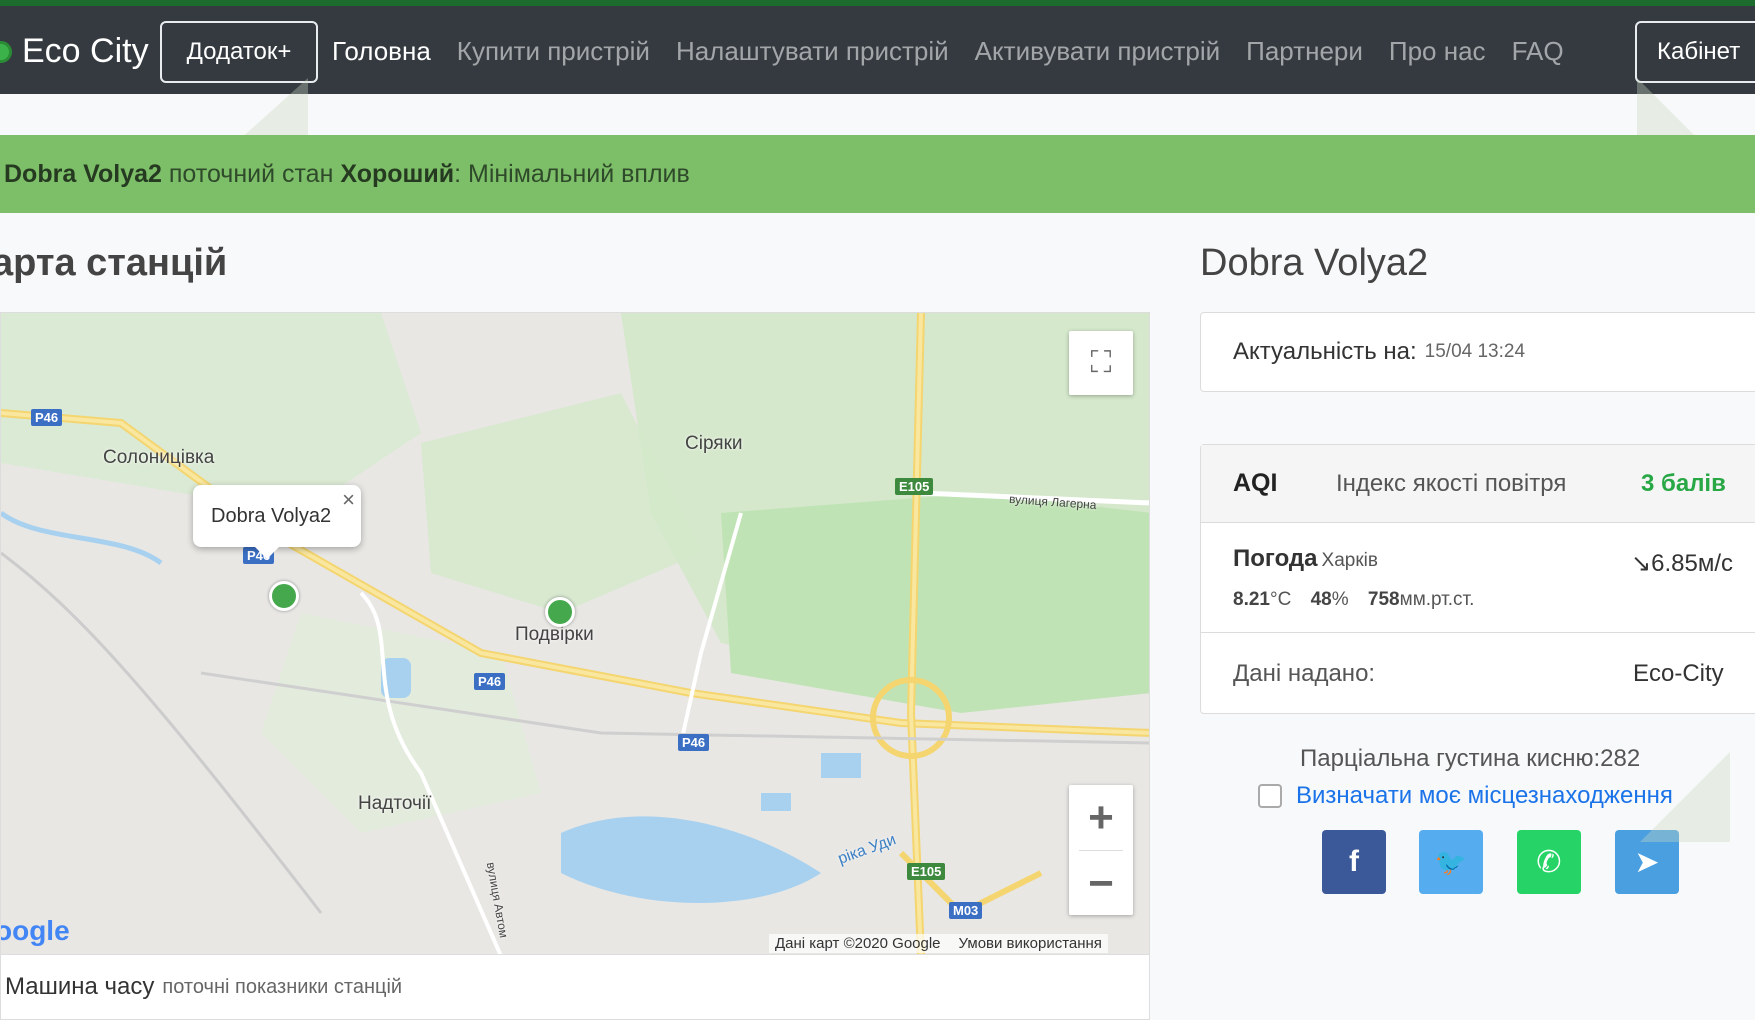 The width and height of the screenshot is (1755, 1020). I want to click on zoom-controls: + −, so click(1101, 850).